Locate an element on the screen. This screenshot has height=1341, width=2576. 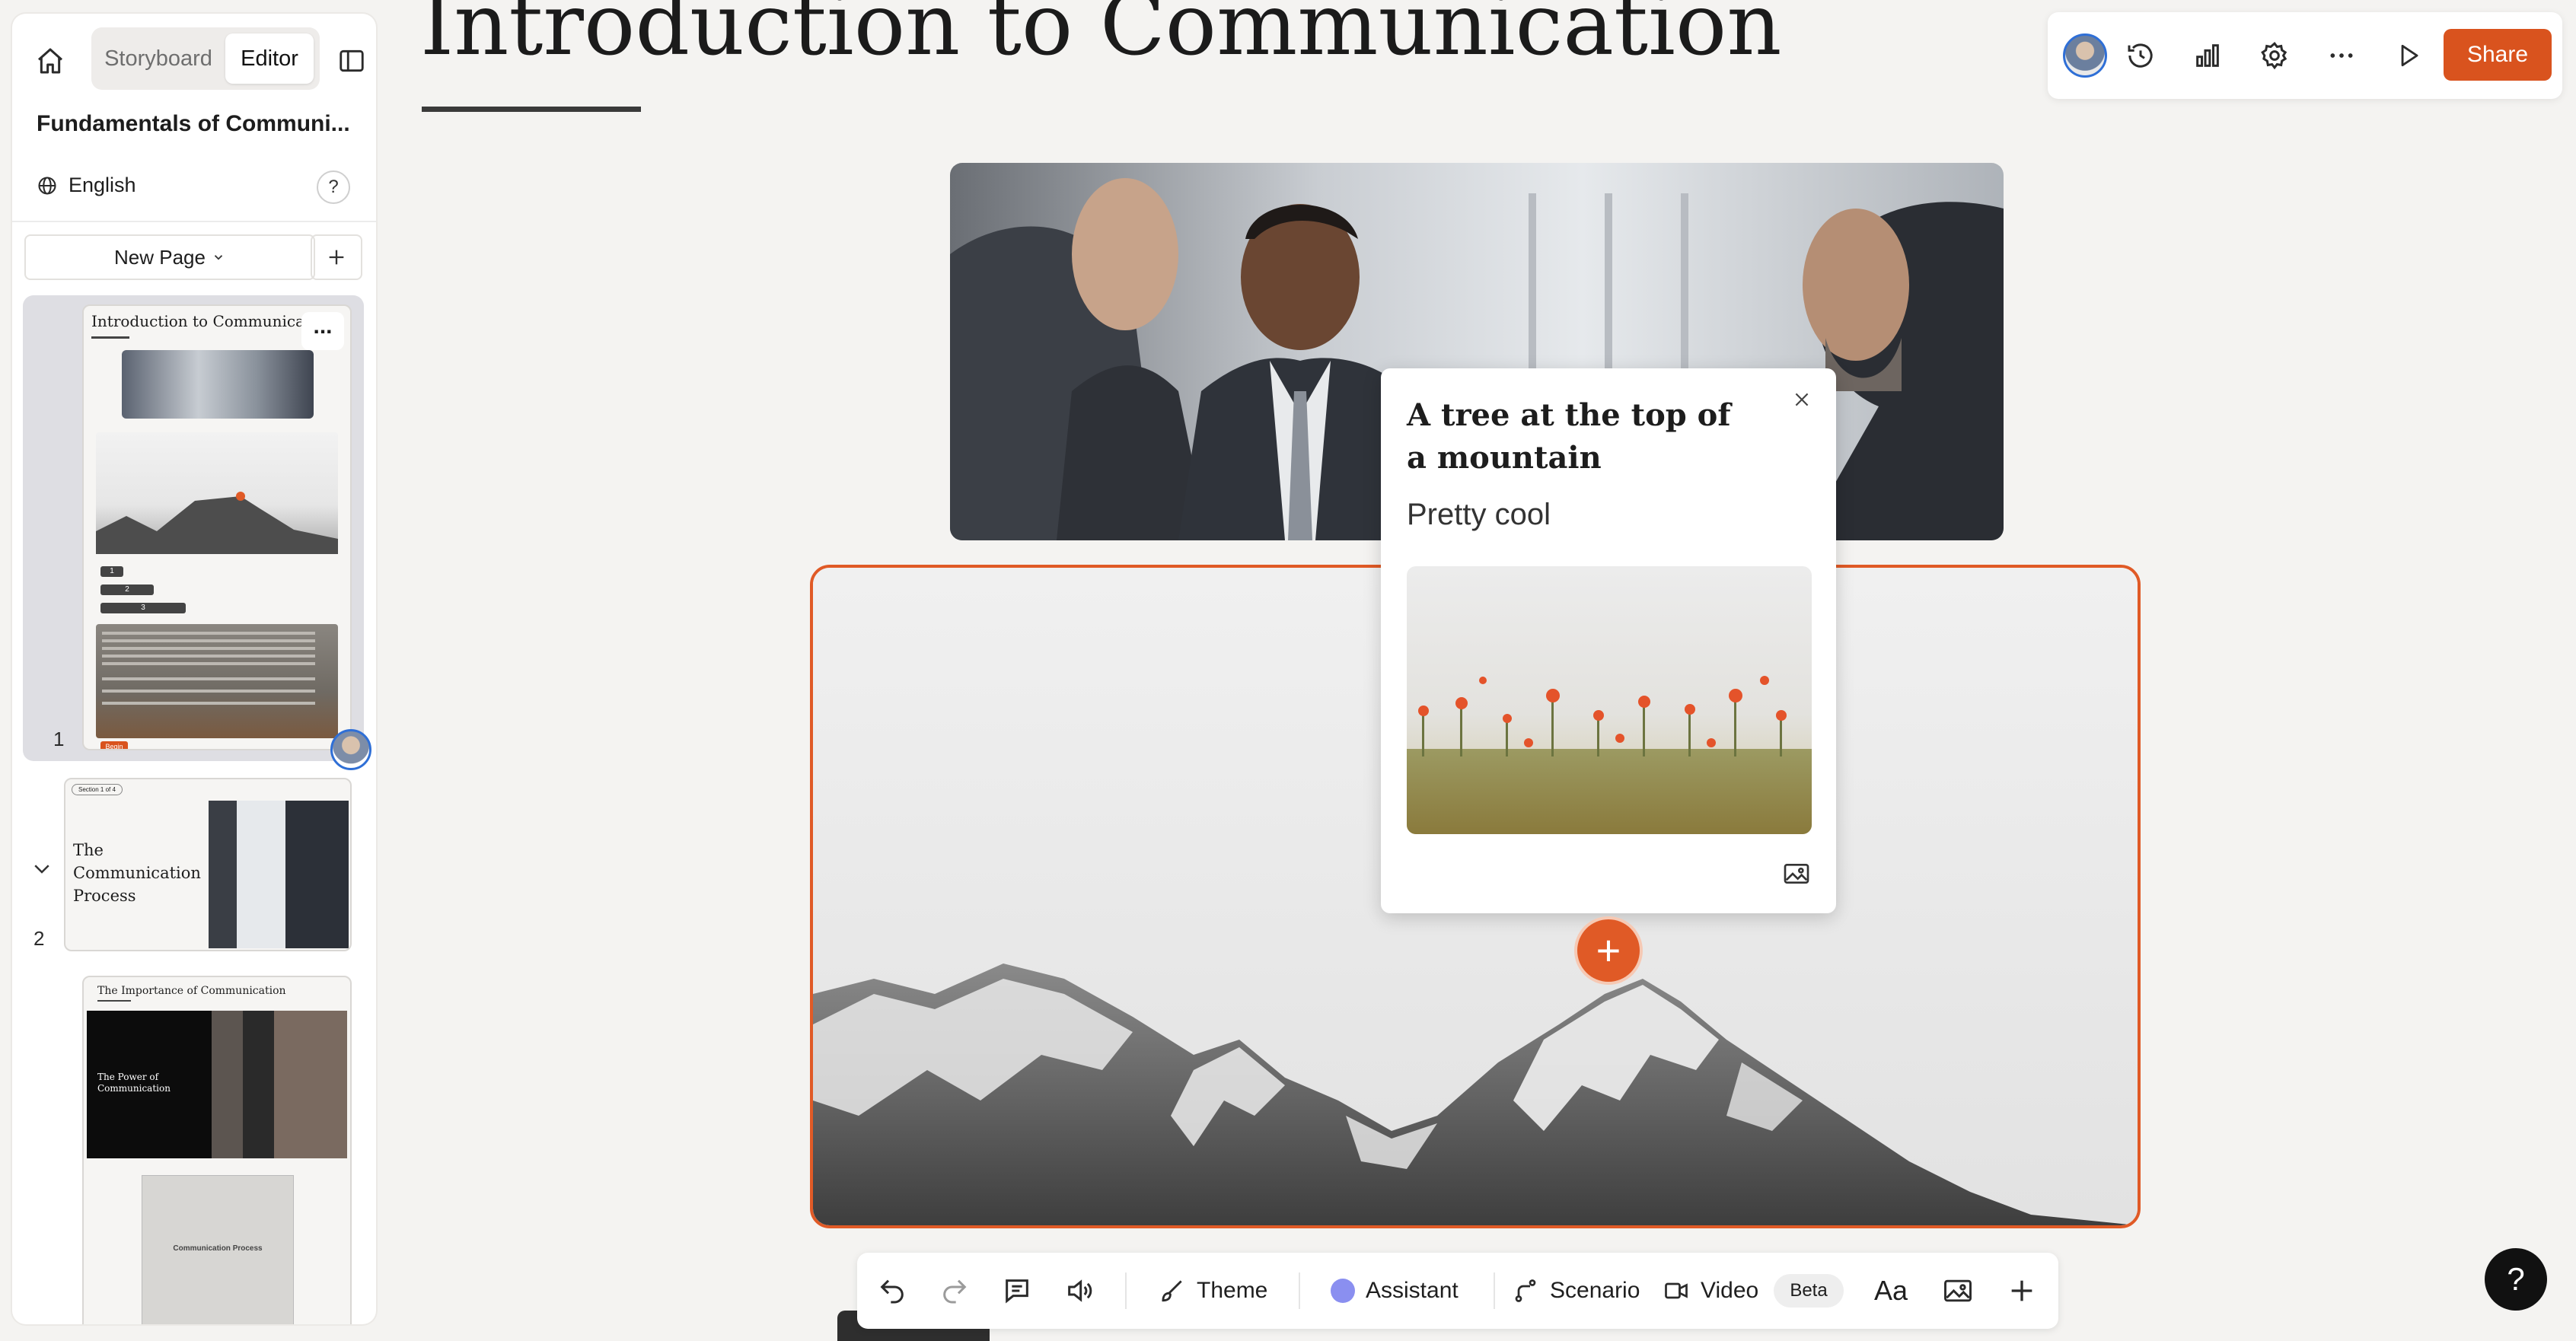
branch-icon is located at coordinates (1525, 1290).